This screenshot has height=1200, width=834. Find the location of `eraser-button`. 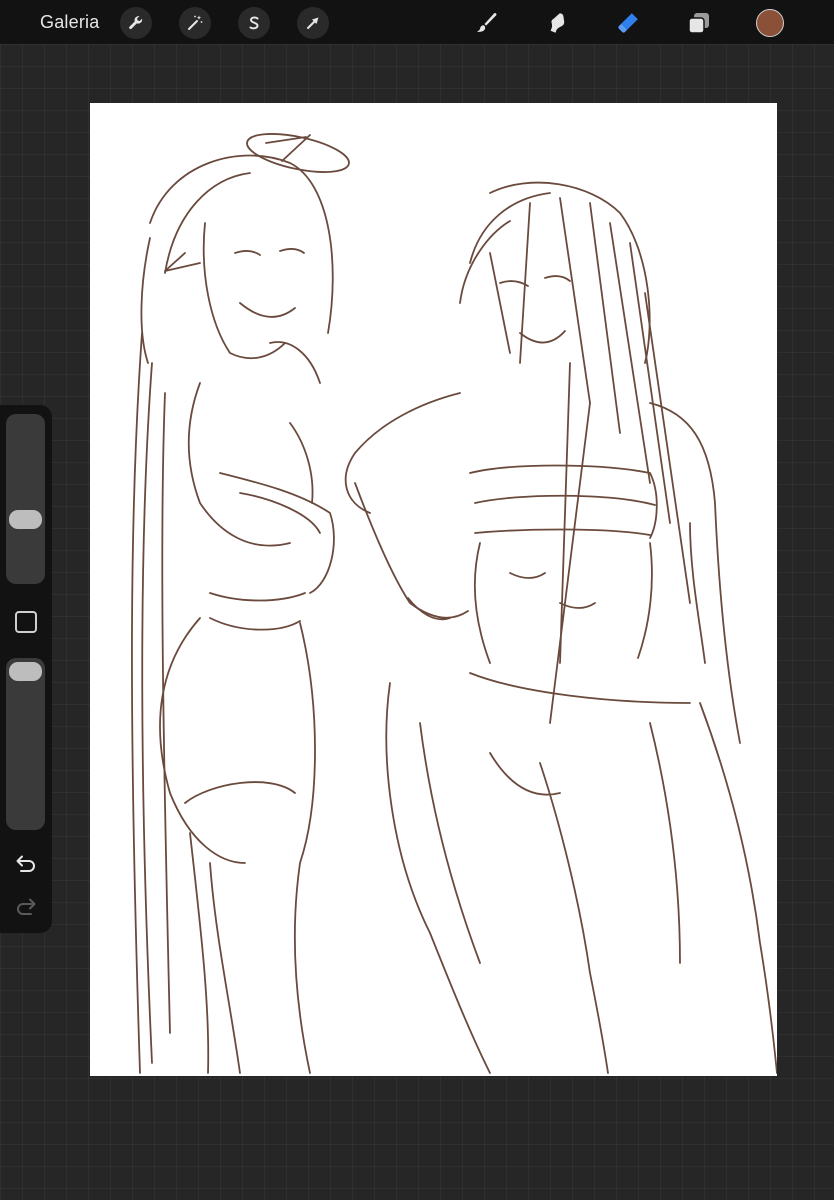

eraser-button is located at coordinates (628, 23).